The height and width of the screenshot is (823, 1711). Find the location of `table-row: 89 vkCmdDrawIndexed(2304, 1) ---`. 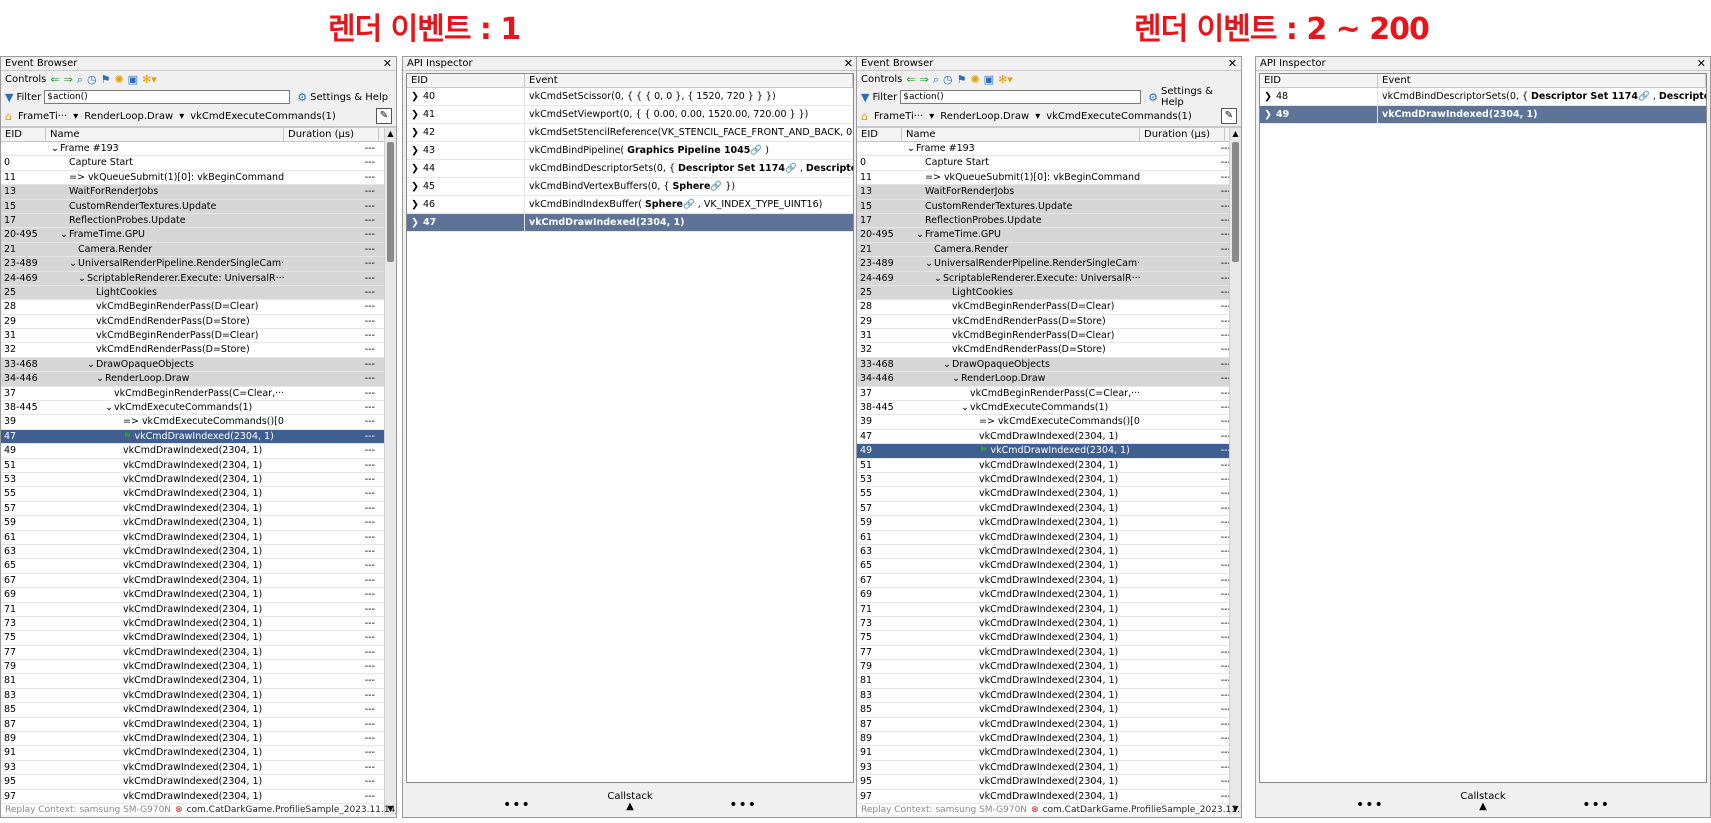

table-row: 89 vkCmdDrawIndexed(2304, 1) --- is located at coordinates (198, 739).